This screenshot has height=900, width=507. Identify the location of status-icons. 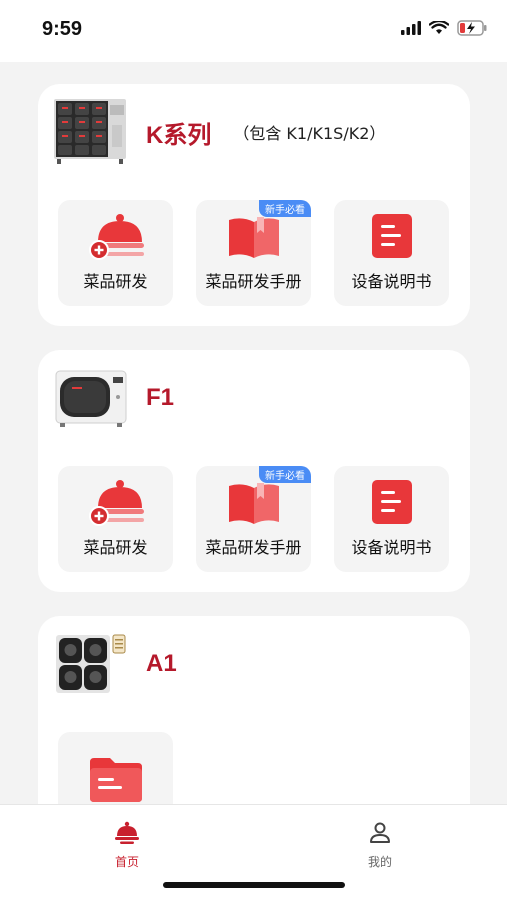
(444, 28).